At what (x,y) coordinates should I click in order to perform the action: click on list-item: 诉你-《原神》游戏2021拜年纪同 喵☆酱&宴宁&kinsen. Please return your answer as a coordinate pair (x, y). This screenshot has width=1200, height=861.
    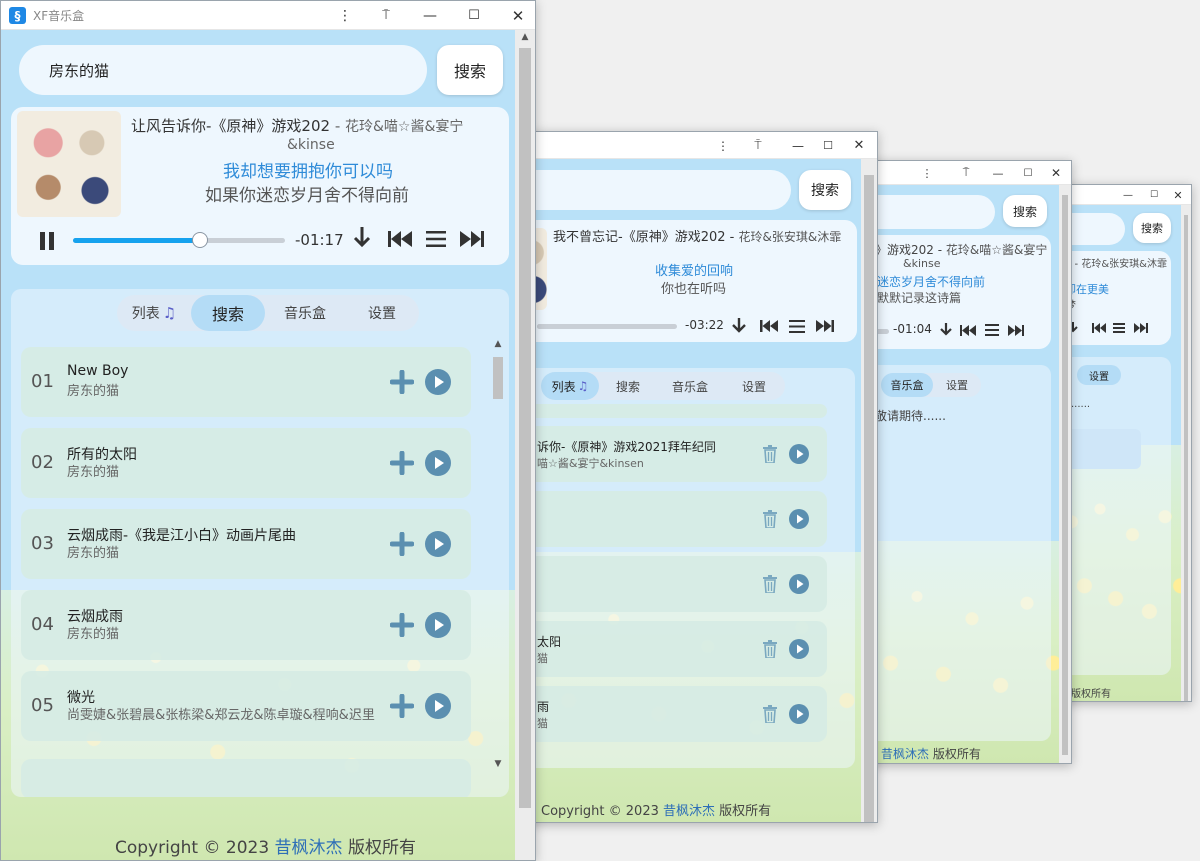
    Looking at the image, I should click on (664, 454).